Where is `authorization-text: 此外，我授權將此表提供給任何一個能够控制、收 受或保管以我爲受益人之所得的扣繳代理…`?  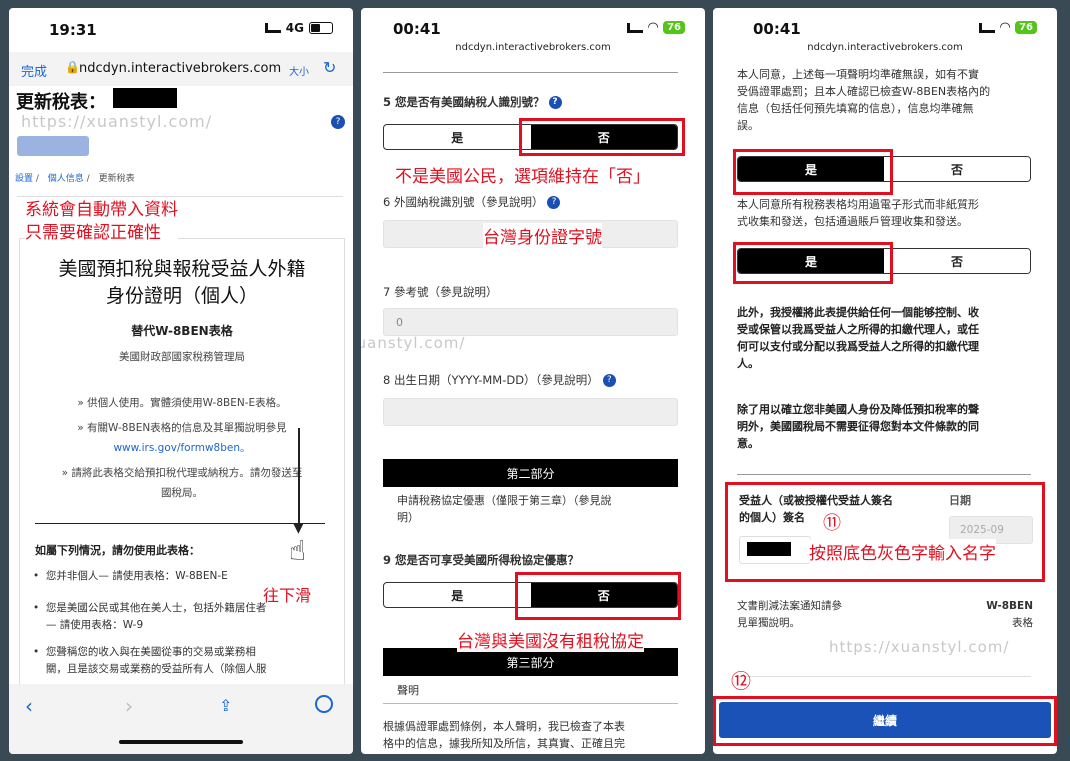 authorization-text: 此外，我授權將此表提供給任何一個能够控制、收 受或保管以我爲受益人之所得的扣繳代理… is located at coordinates (858, 338).